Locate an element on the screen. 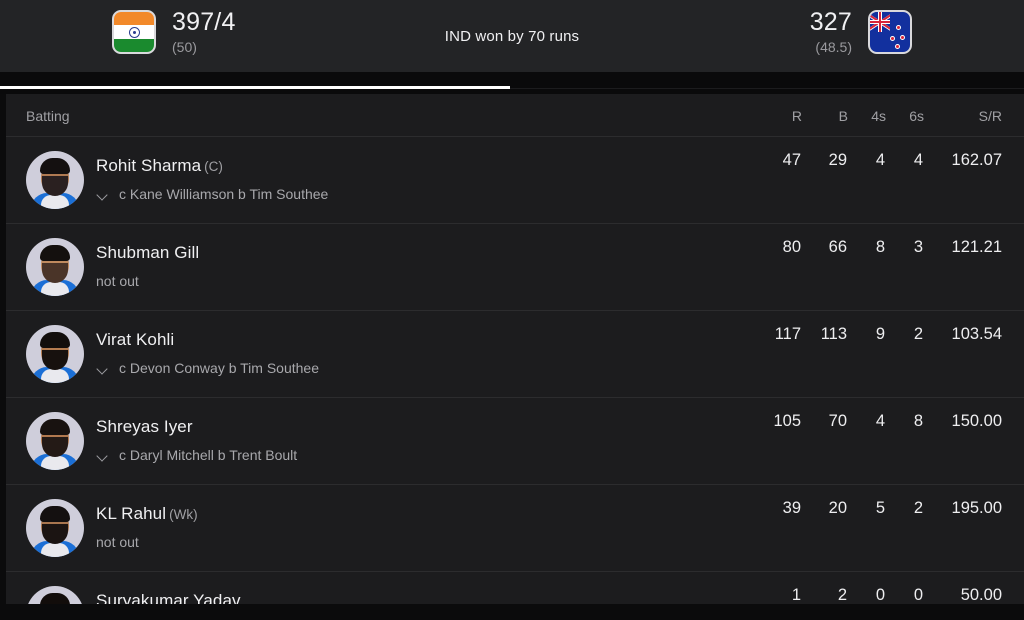  table-row: KL Rahul (Wk) not out 39 20 5 2 195.00 is located at coordinates (515, 528).